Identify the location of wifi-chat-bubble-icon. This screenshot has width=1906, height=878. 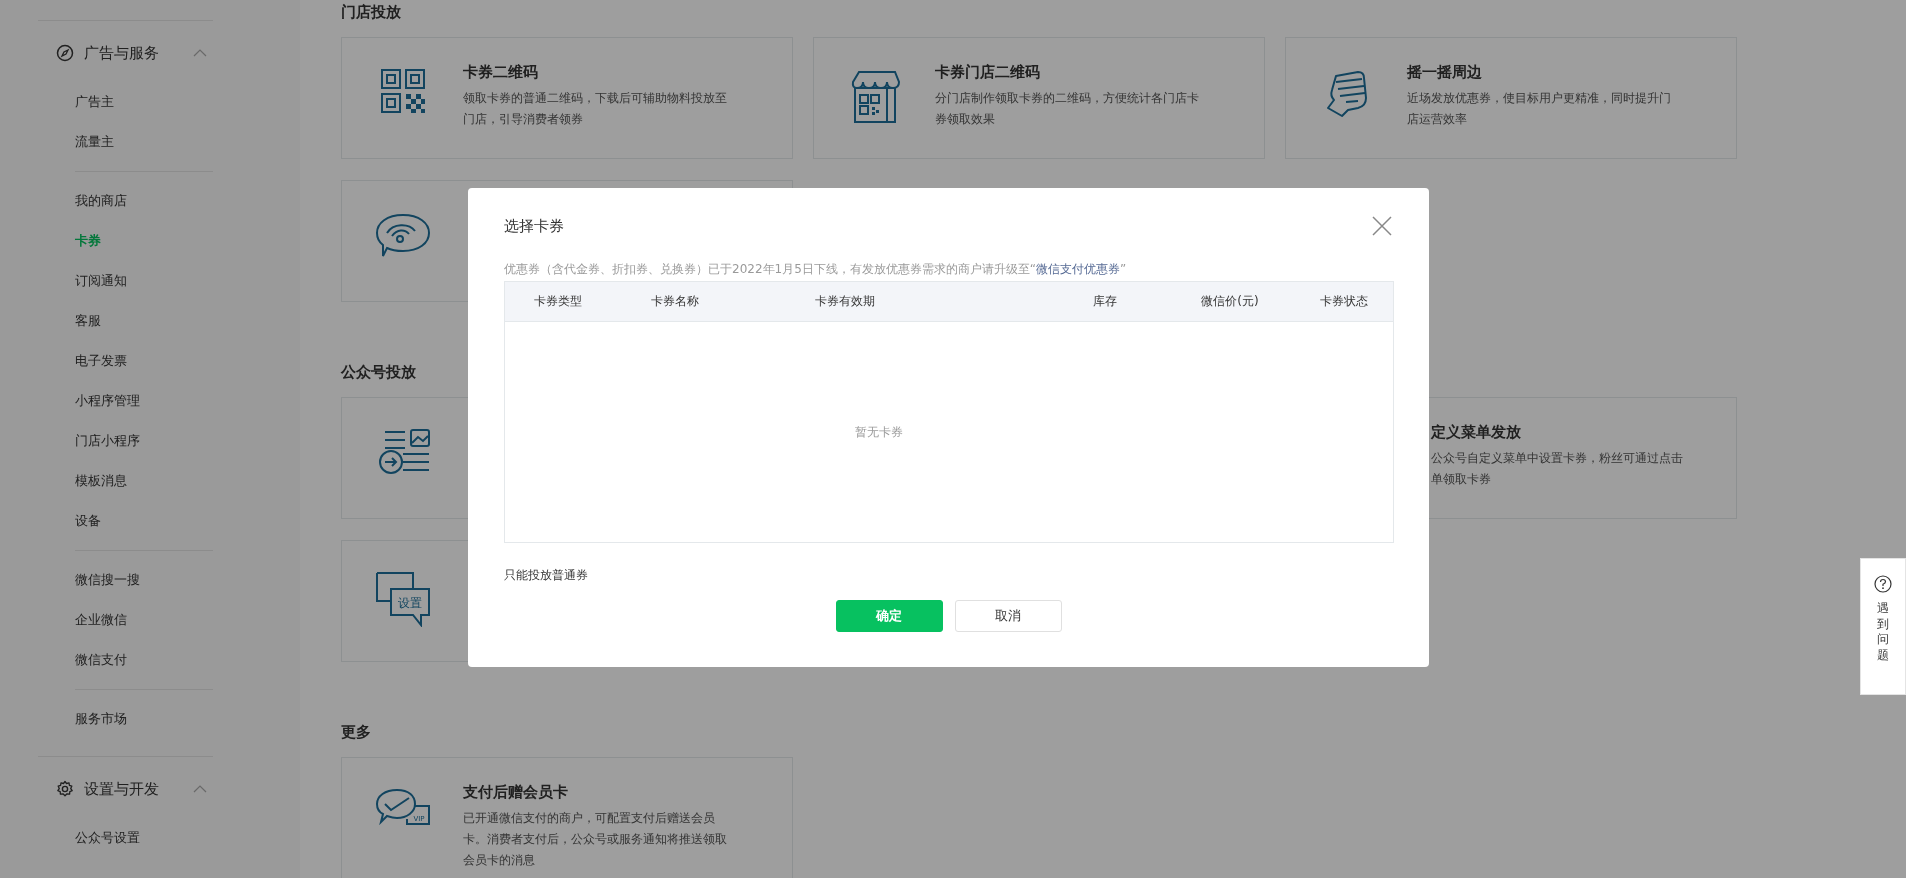
(402, 235).